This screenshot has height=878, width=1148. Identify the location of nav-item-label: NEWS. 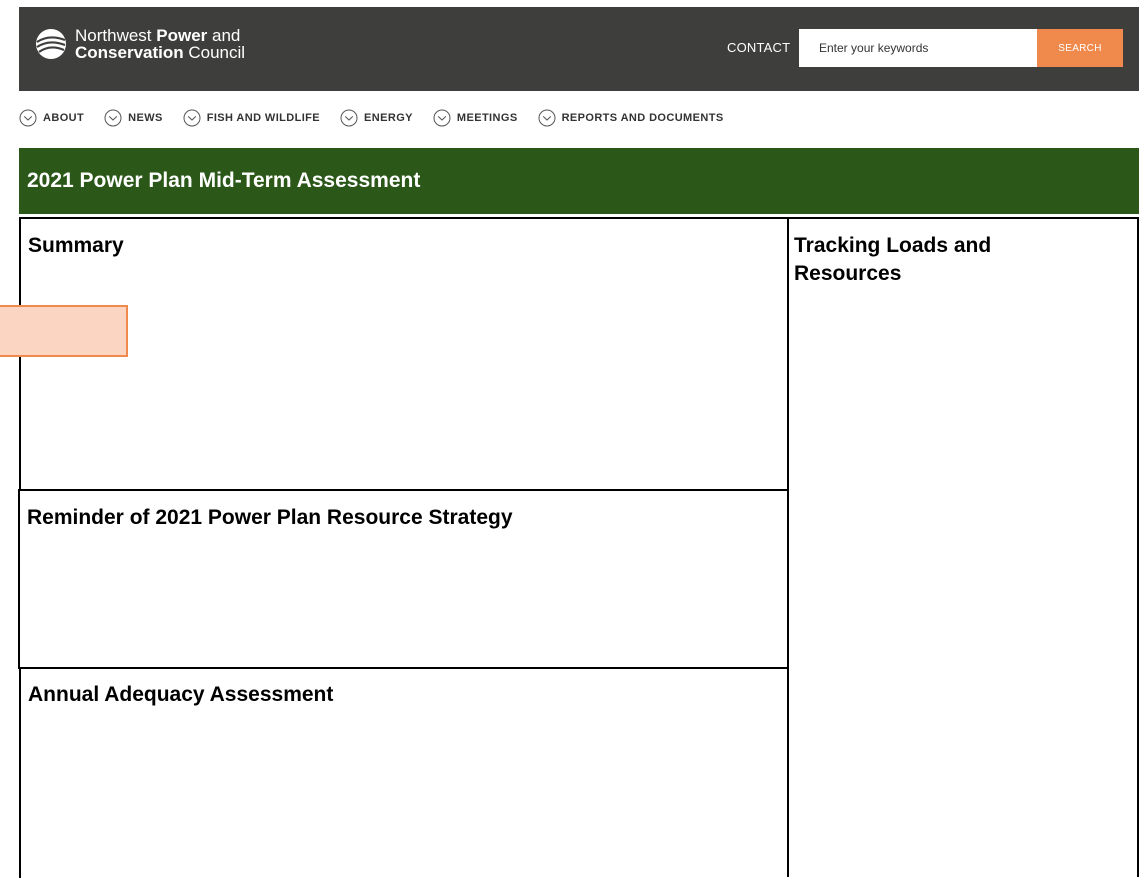
(145, 118).